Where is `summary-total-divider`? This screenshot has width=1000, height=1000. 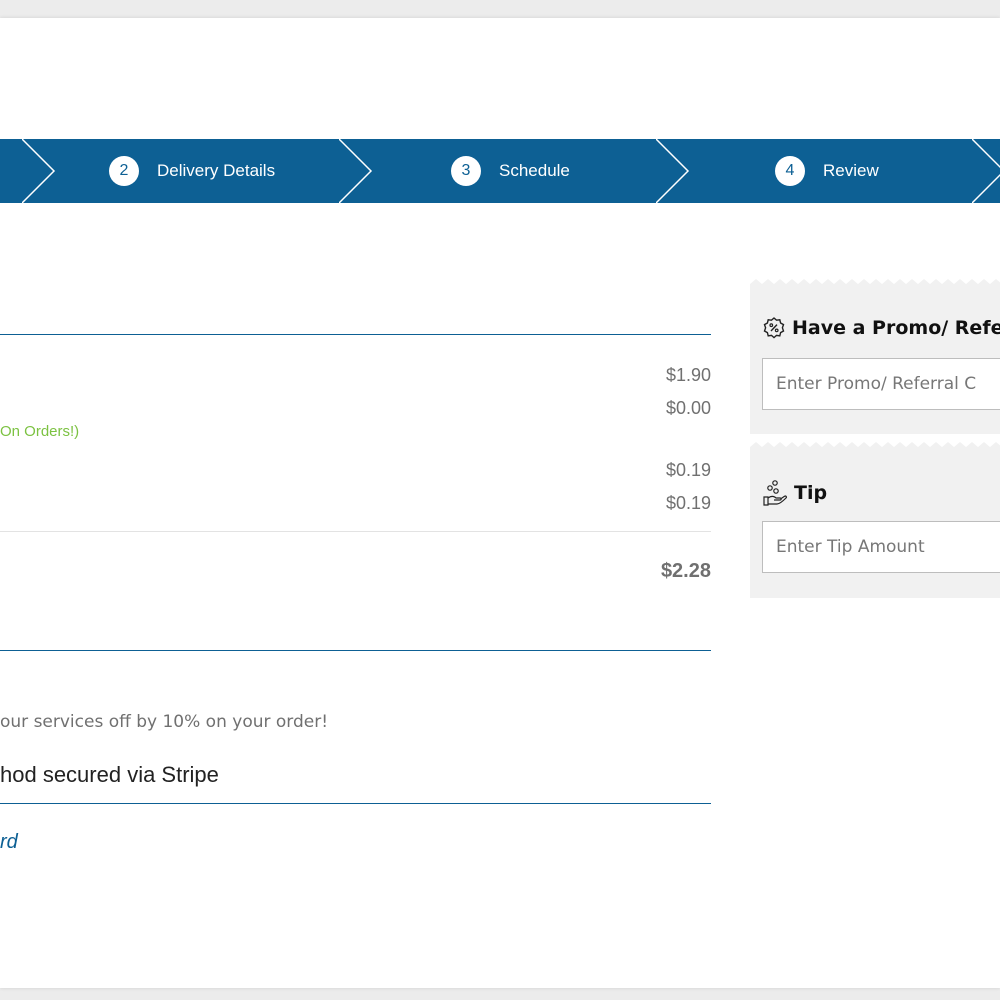 summary-total-divider is located at coordinates (355, 531).